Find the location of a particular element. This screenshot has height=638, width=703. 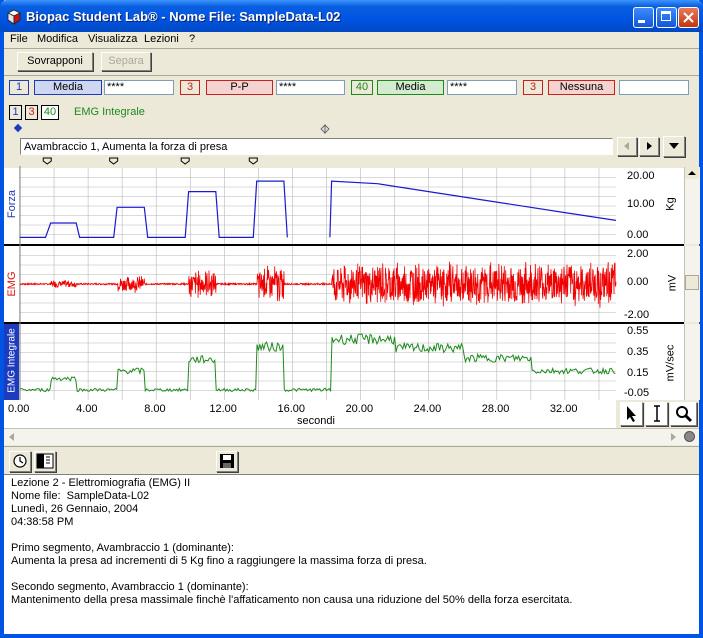

measure-type-1: Media is located at coordinates (68, 87).